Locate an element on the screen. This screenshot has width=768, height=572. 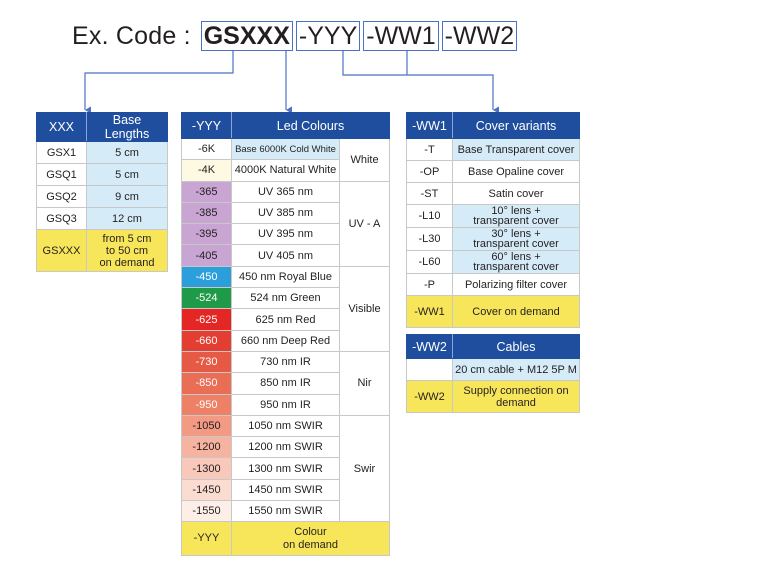
yyy-colour-name: 1550 nm SWIR is located at coordinates (285, 511).